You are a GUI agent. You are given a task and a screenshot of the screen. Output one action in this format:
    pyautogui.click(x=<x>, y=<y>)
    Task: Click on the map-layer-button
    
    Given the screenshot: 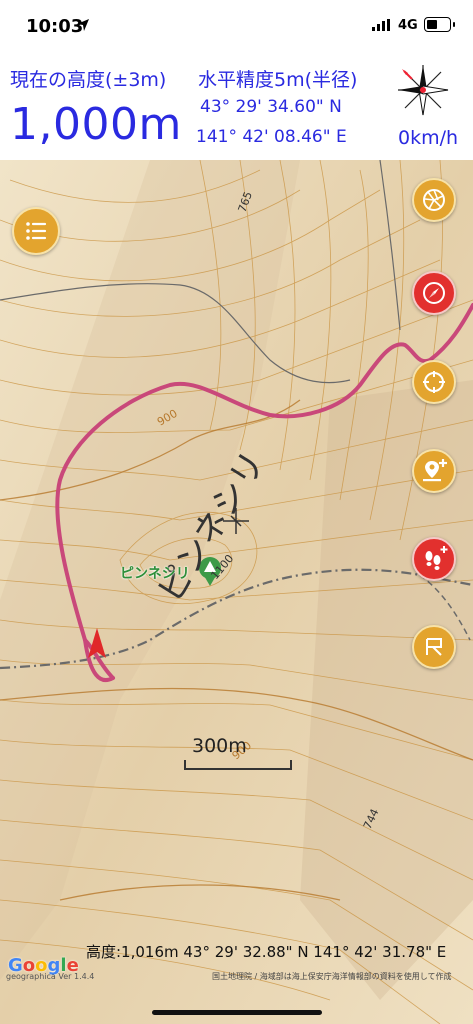 What is the action you would take?
    pyautogui.click(x=434, y=200)
    